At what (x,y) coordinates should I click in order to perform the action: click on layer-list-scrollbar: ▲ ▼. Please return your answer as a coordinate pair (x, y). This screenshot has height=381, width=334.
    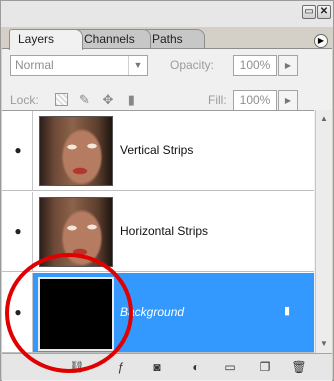
    Looking at the image, I should click on (323, 231).